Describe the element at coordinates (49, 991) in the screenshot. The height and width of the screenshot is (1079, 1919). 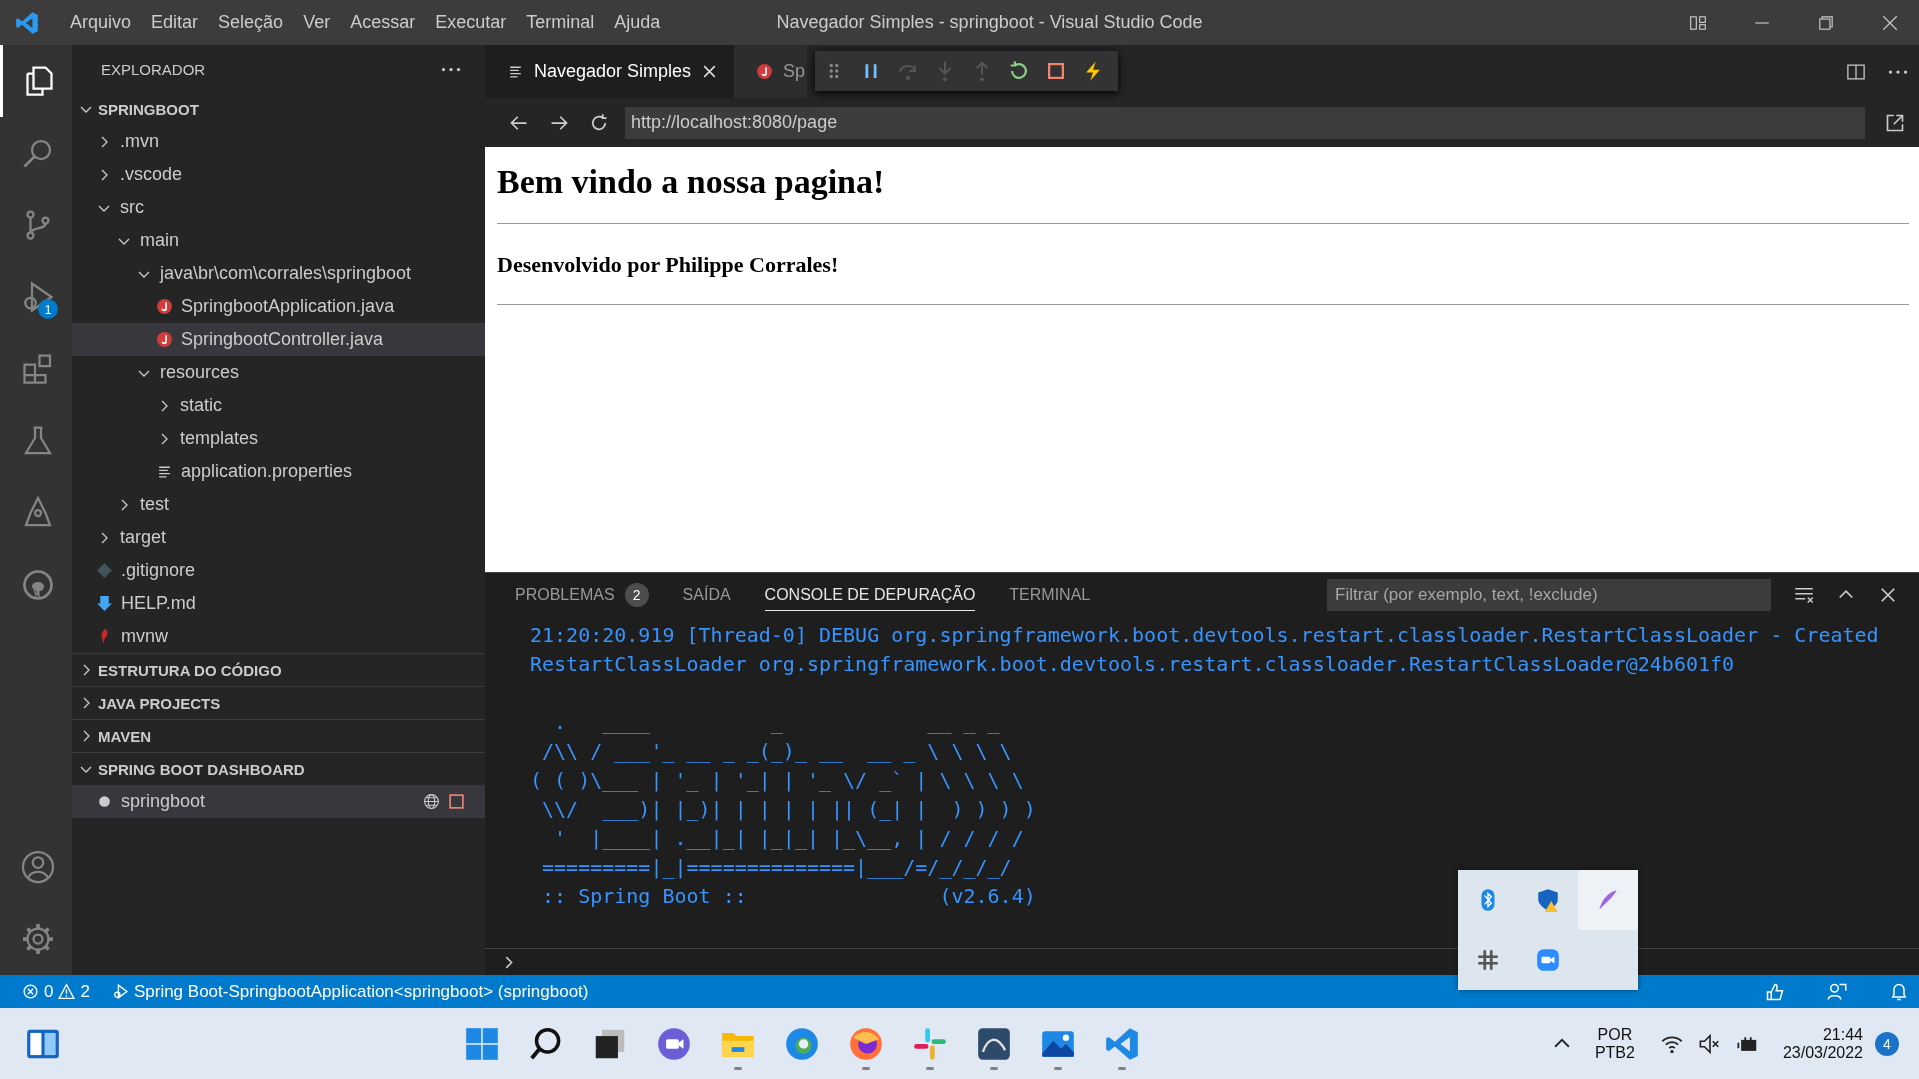
I see `error-count: 0` at that location.